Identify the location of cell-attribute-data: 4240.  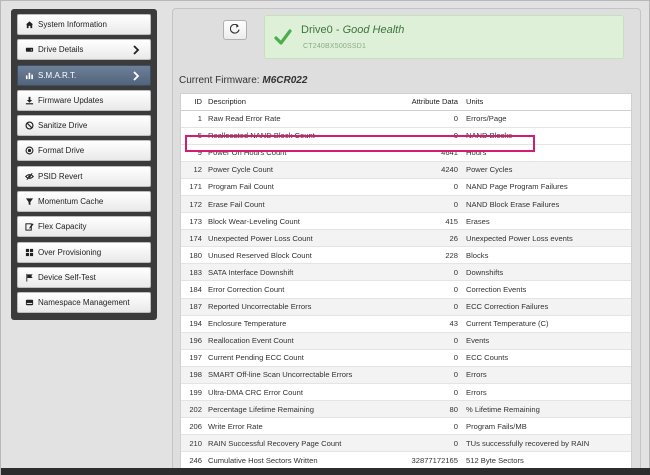
(431, 170).